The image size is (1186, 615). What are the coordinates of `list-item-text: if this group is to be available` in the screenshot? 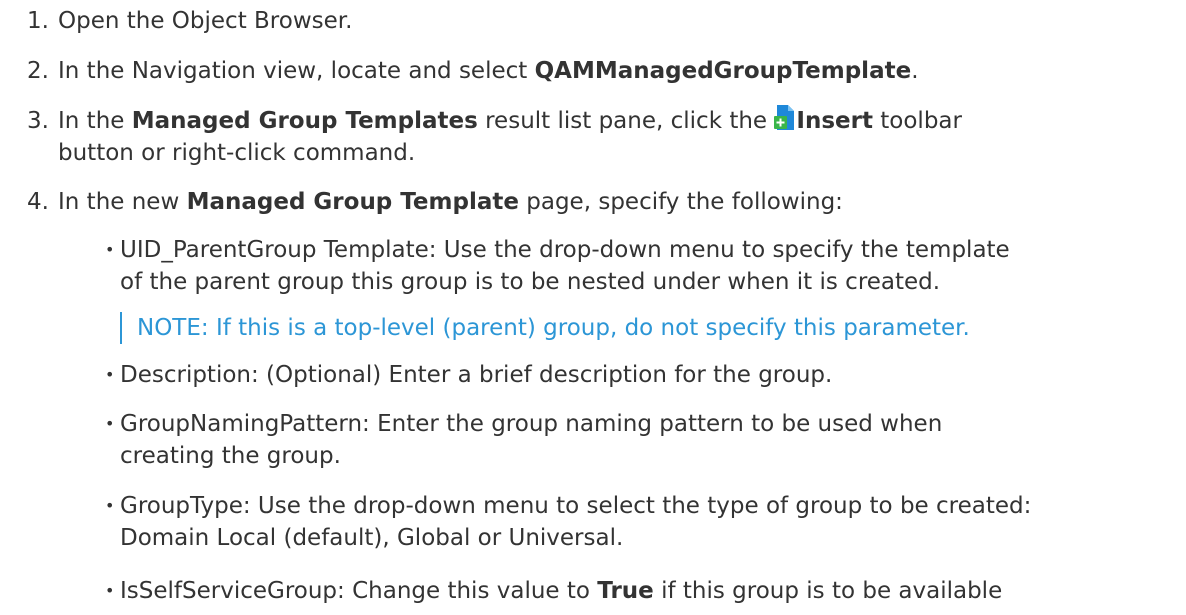 It's located at (828, 591).